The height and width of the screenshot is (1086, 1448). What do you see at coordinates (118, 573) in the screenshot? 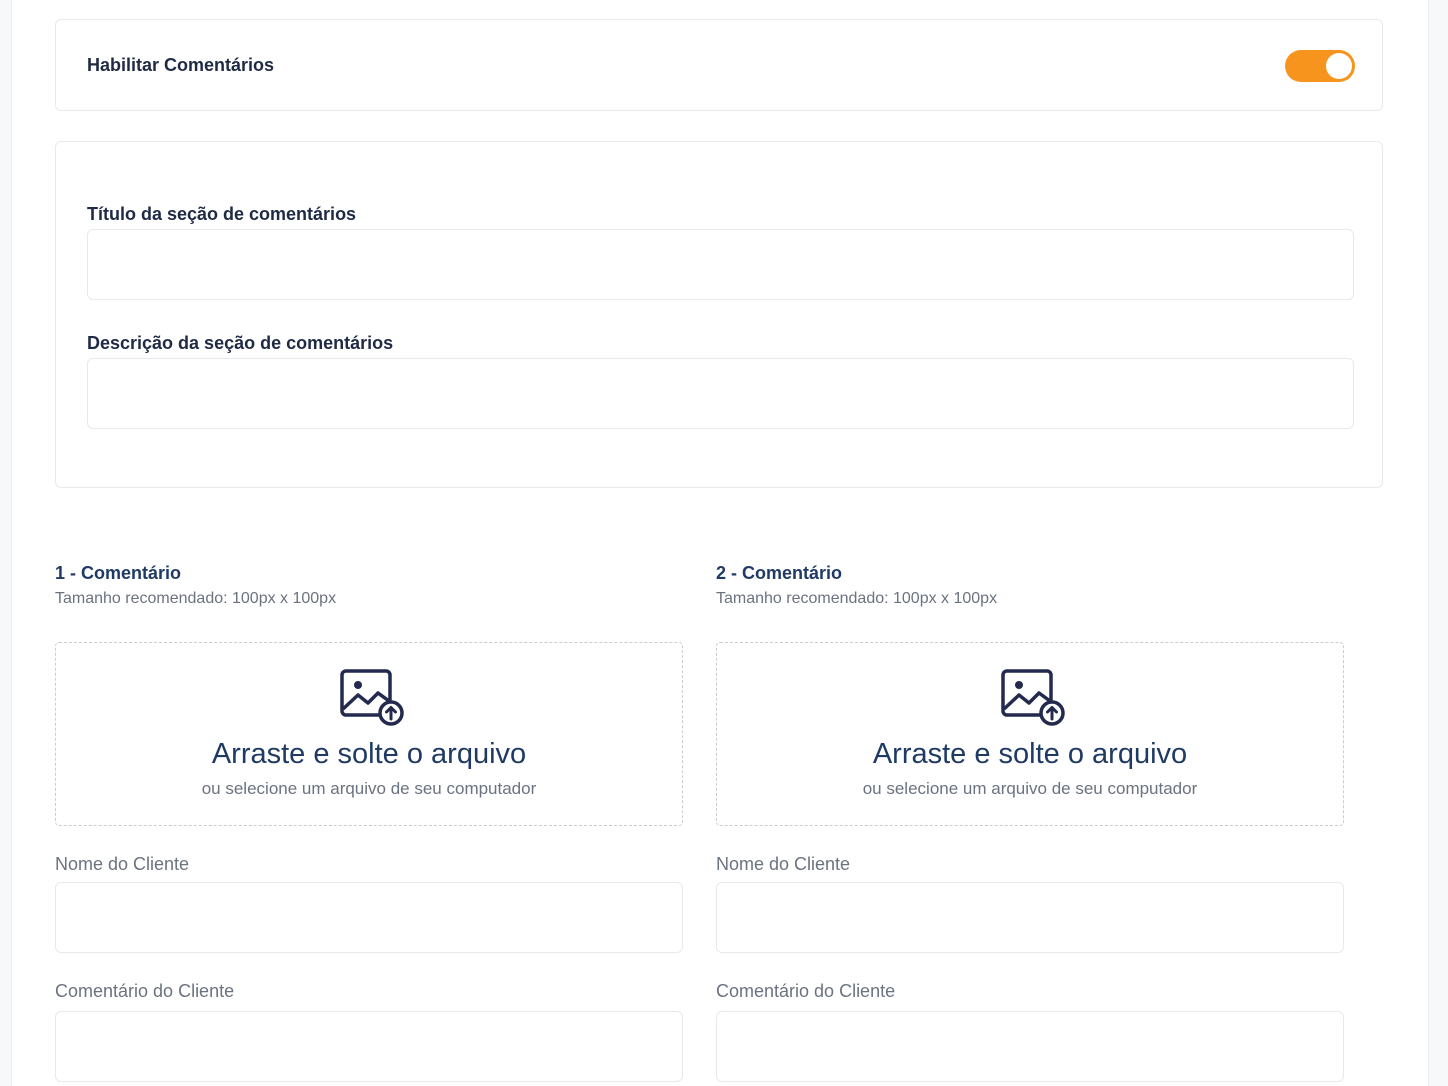
I see `comment-heading: 1 - Comentário` at bounding box center [118, 573].